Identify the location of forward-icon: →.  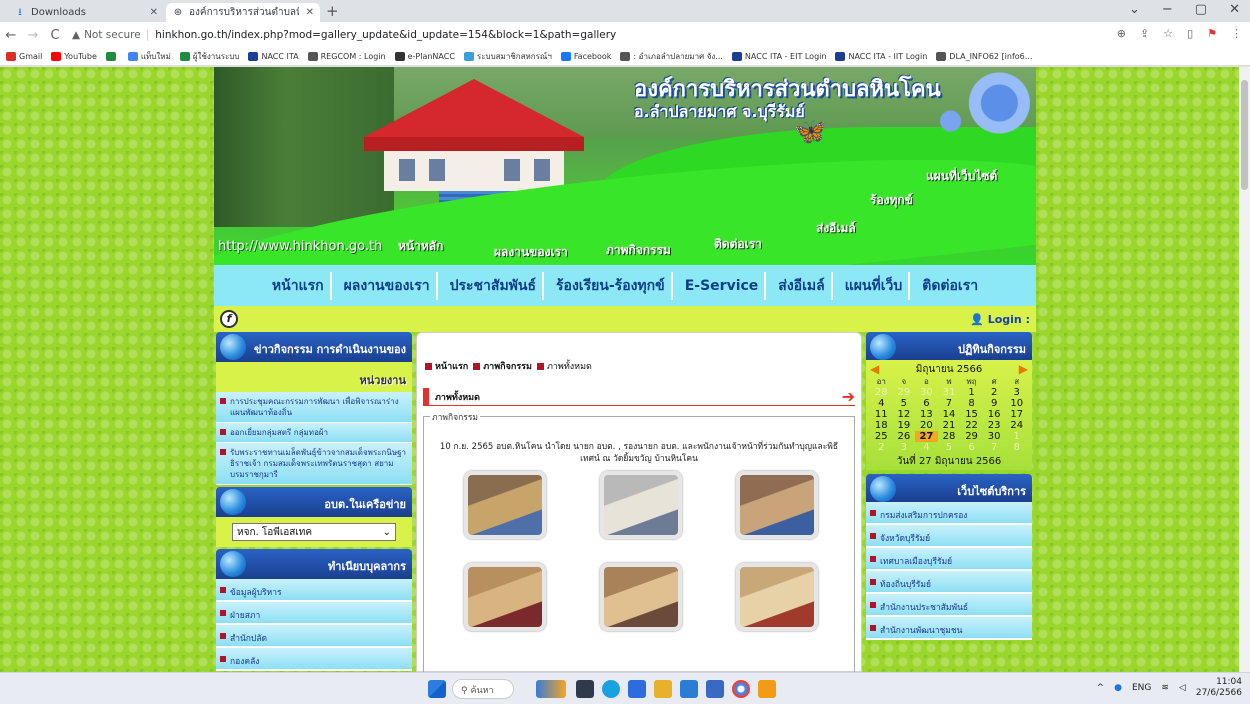
(33, 35).